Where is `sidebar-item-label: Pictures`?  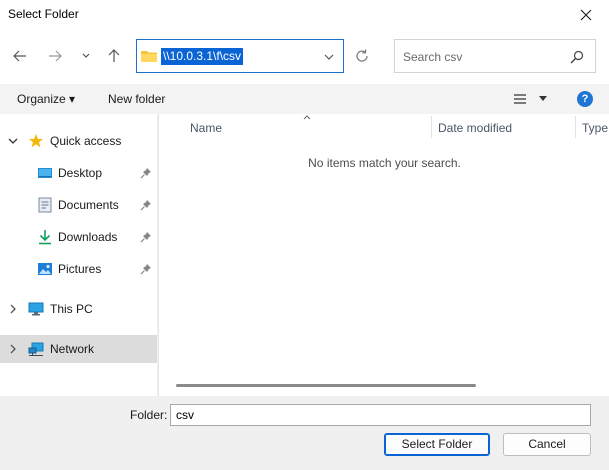
sidebar-item-label: Pictures is located at coordinates (80, 269).